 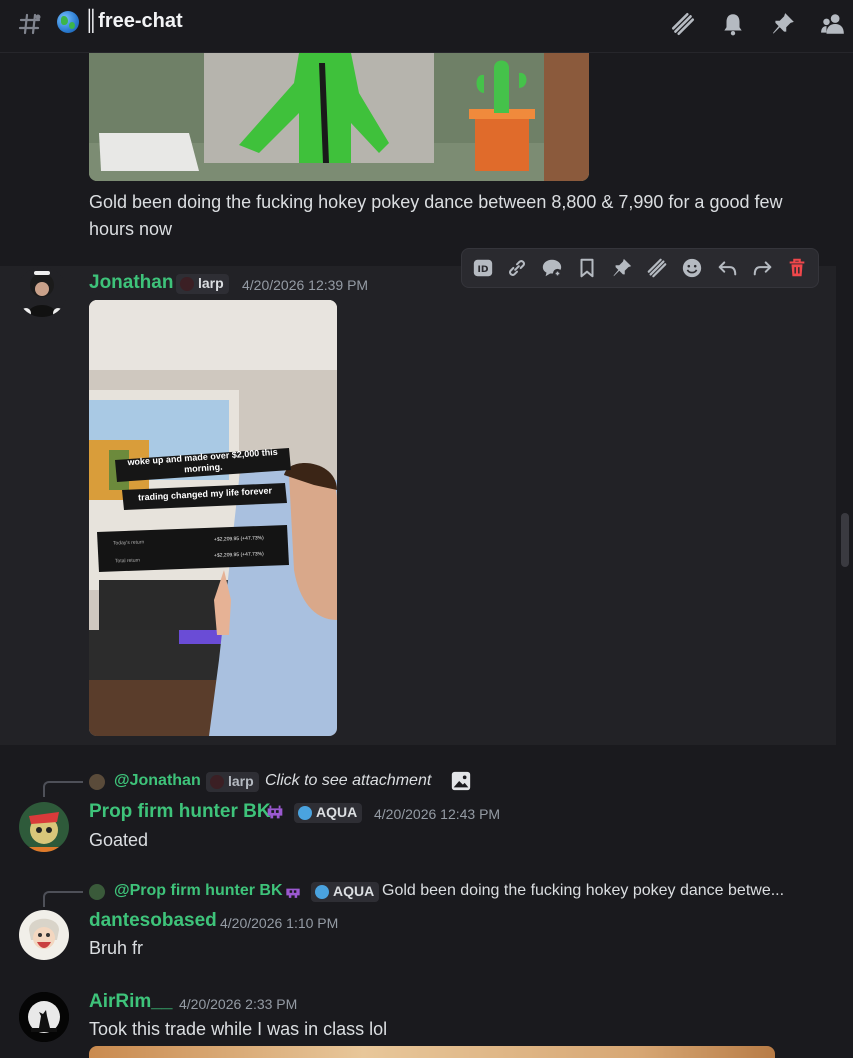 I want to click on message-text: Bruh fr, so click(x=116, y=948).